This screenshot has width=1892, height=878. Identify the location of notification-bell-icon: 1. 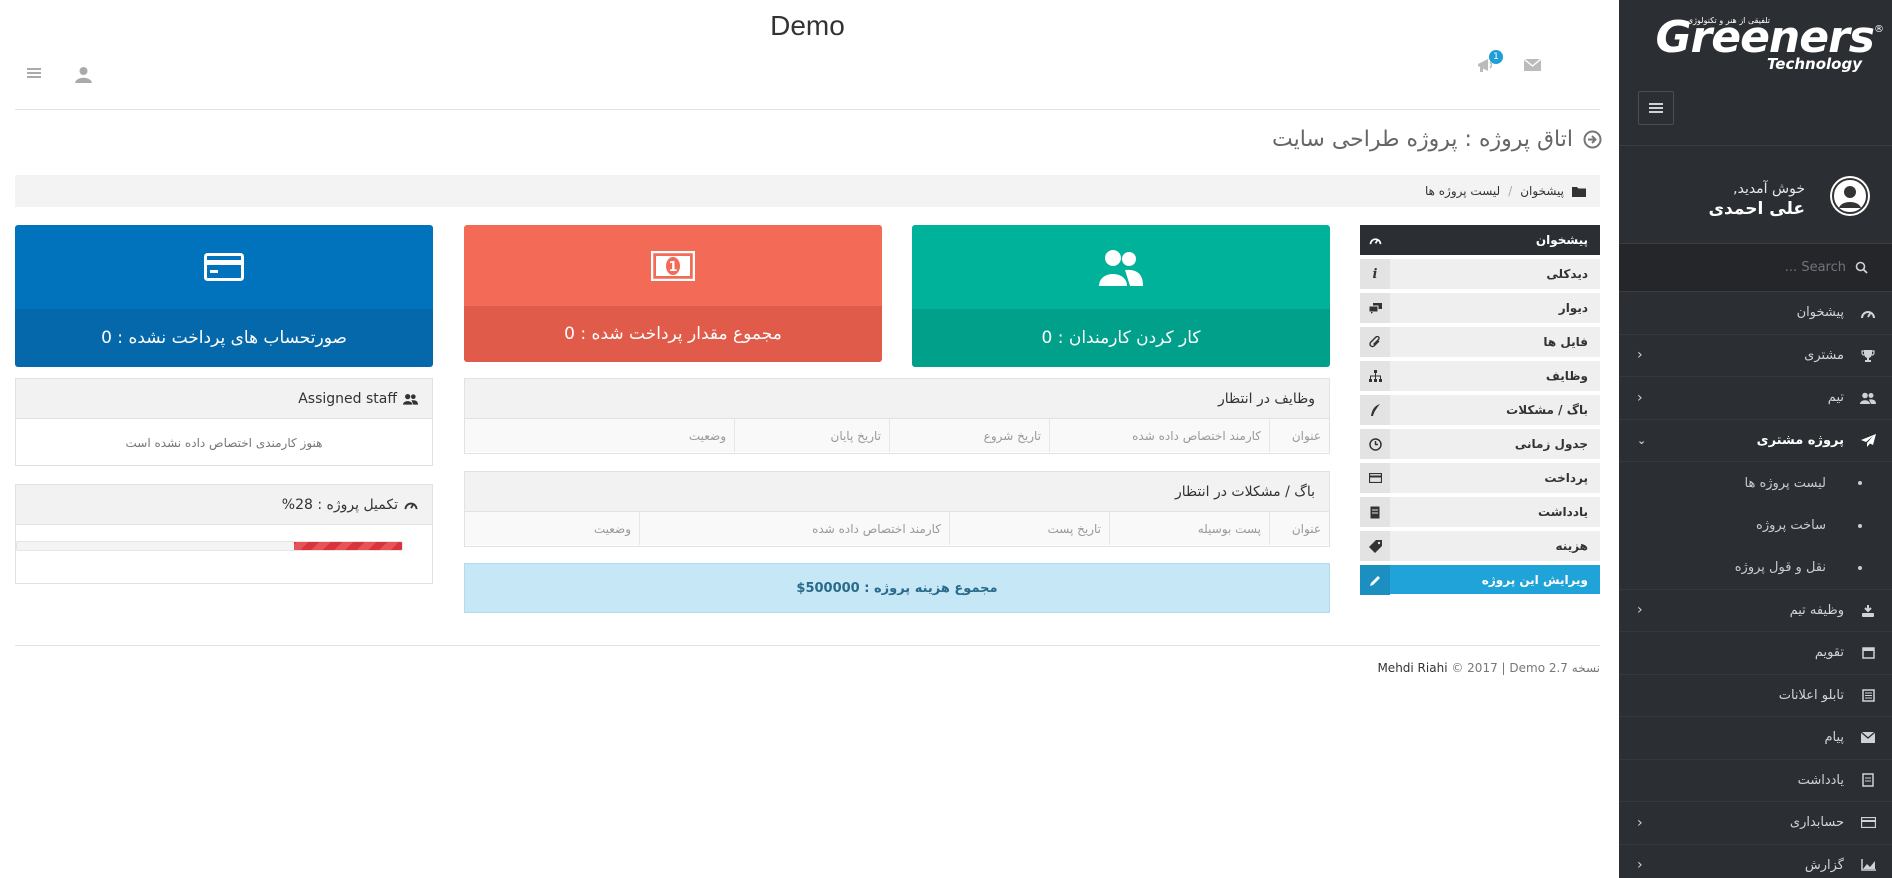
(1490, 61).